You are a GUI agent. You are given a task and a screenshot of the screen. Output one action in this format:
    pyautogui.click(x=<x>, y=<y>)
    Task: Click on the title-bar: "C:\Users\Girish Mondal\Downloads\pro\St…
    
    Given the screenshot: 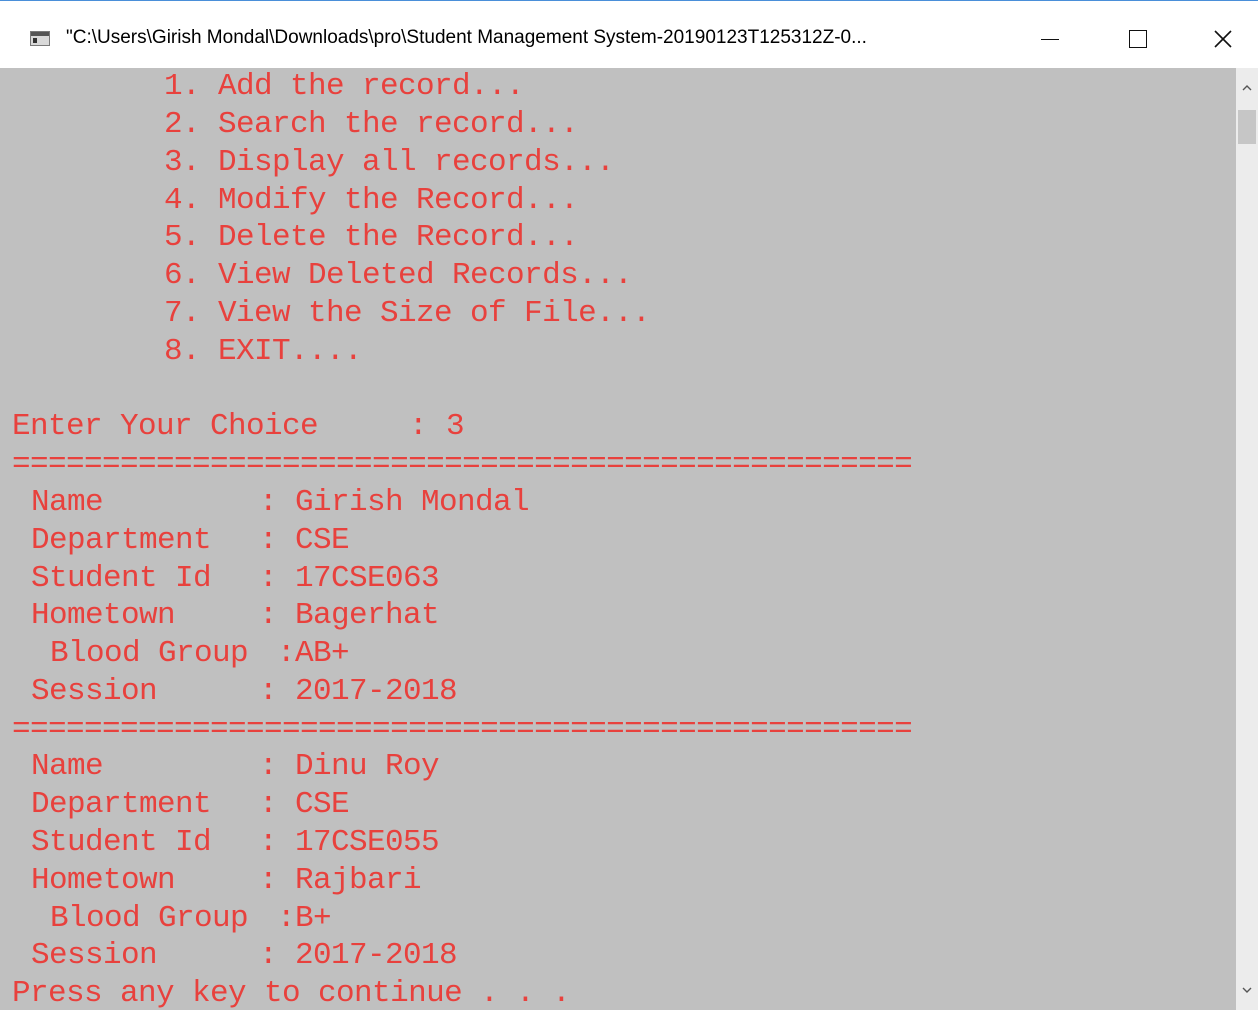 What is the action you would take?
    pyautogui.click(x=629, y=34)
    